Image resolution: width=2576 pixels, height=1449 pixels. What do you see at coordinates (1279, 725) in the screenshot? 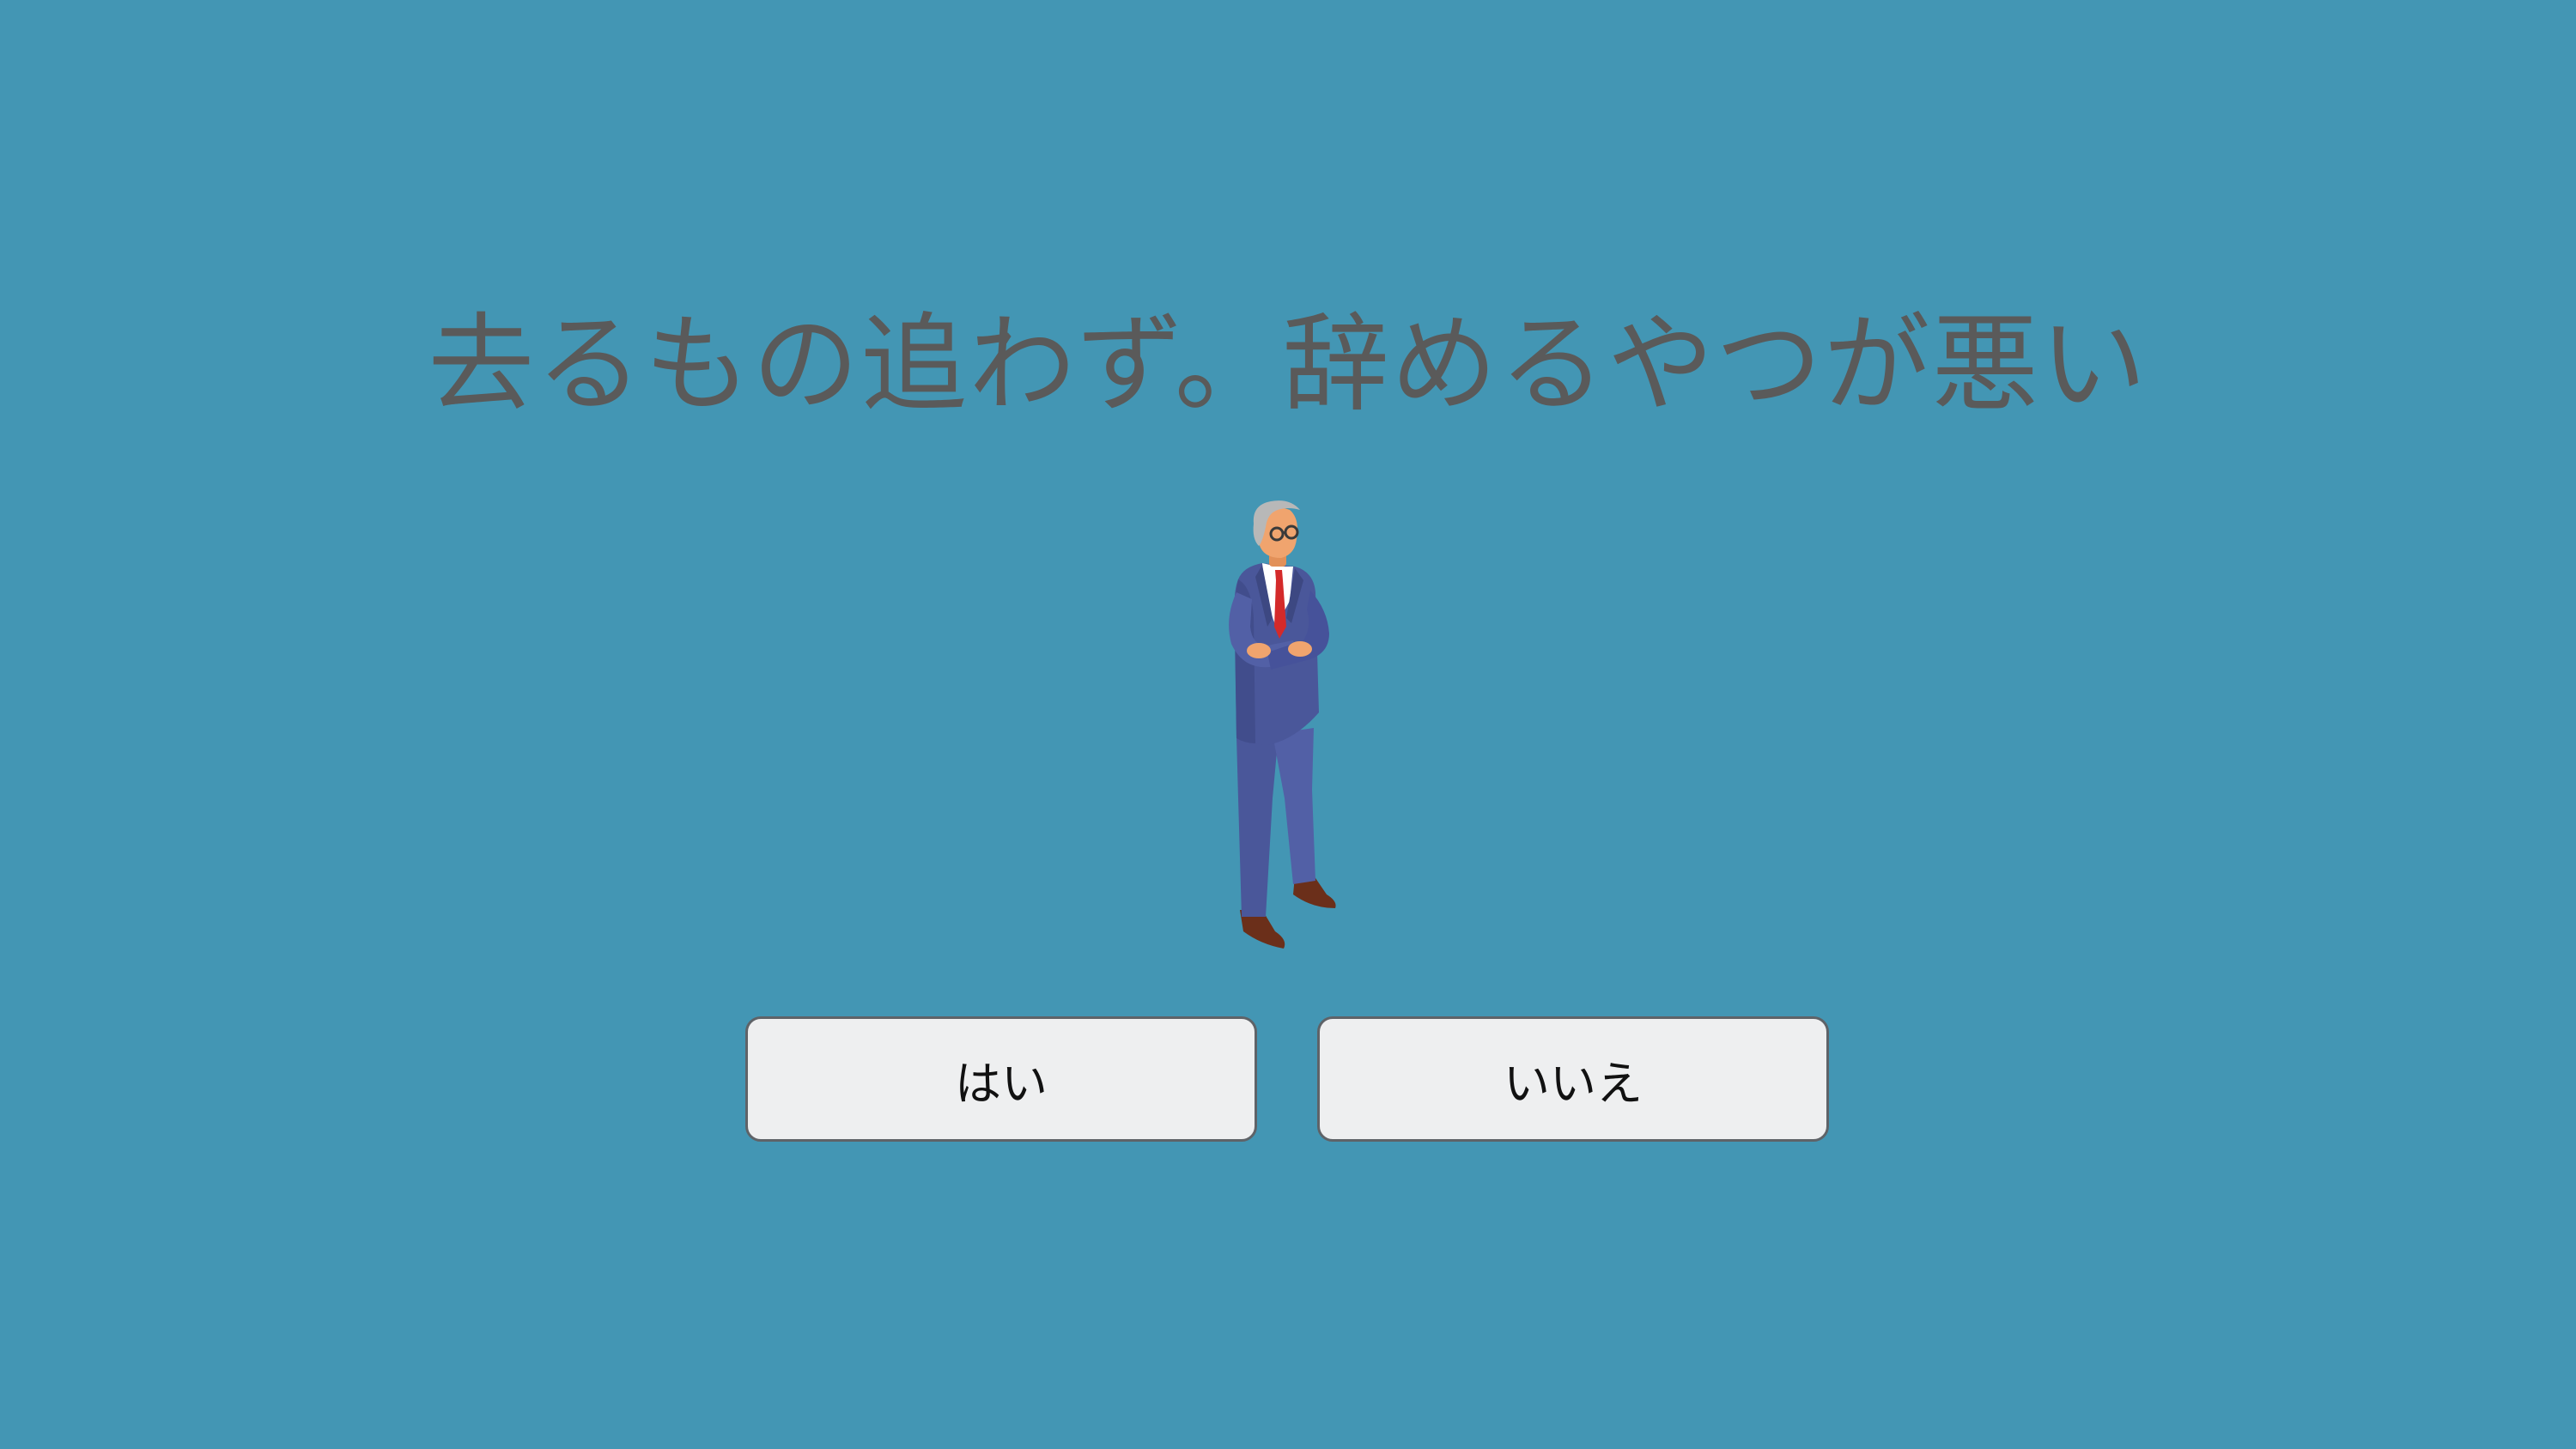
I see `businessman-arms-crossed-icon` at bounding box center [1279, 725].